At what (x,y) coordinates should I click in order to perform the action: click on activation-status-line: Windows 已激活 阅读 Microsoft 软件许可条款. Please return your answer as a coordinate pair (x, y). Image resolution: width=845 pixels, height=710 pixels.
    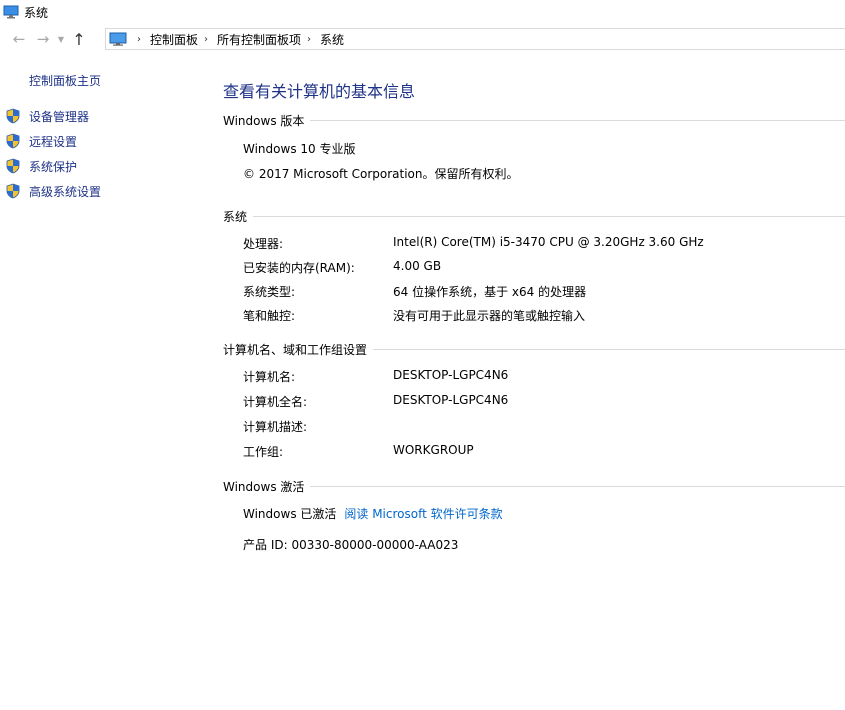
    Looking at the image, I should click on (373, 513).